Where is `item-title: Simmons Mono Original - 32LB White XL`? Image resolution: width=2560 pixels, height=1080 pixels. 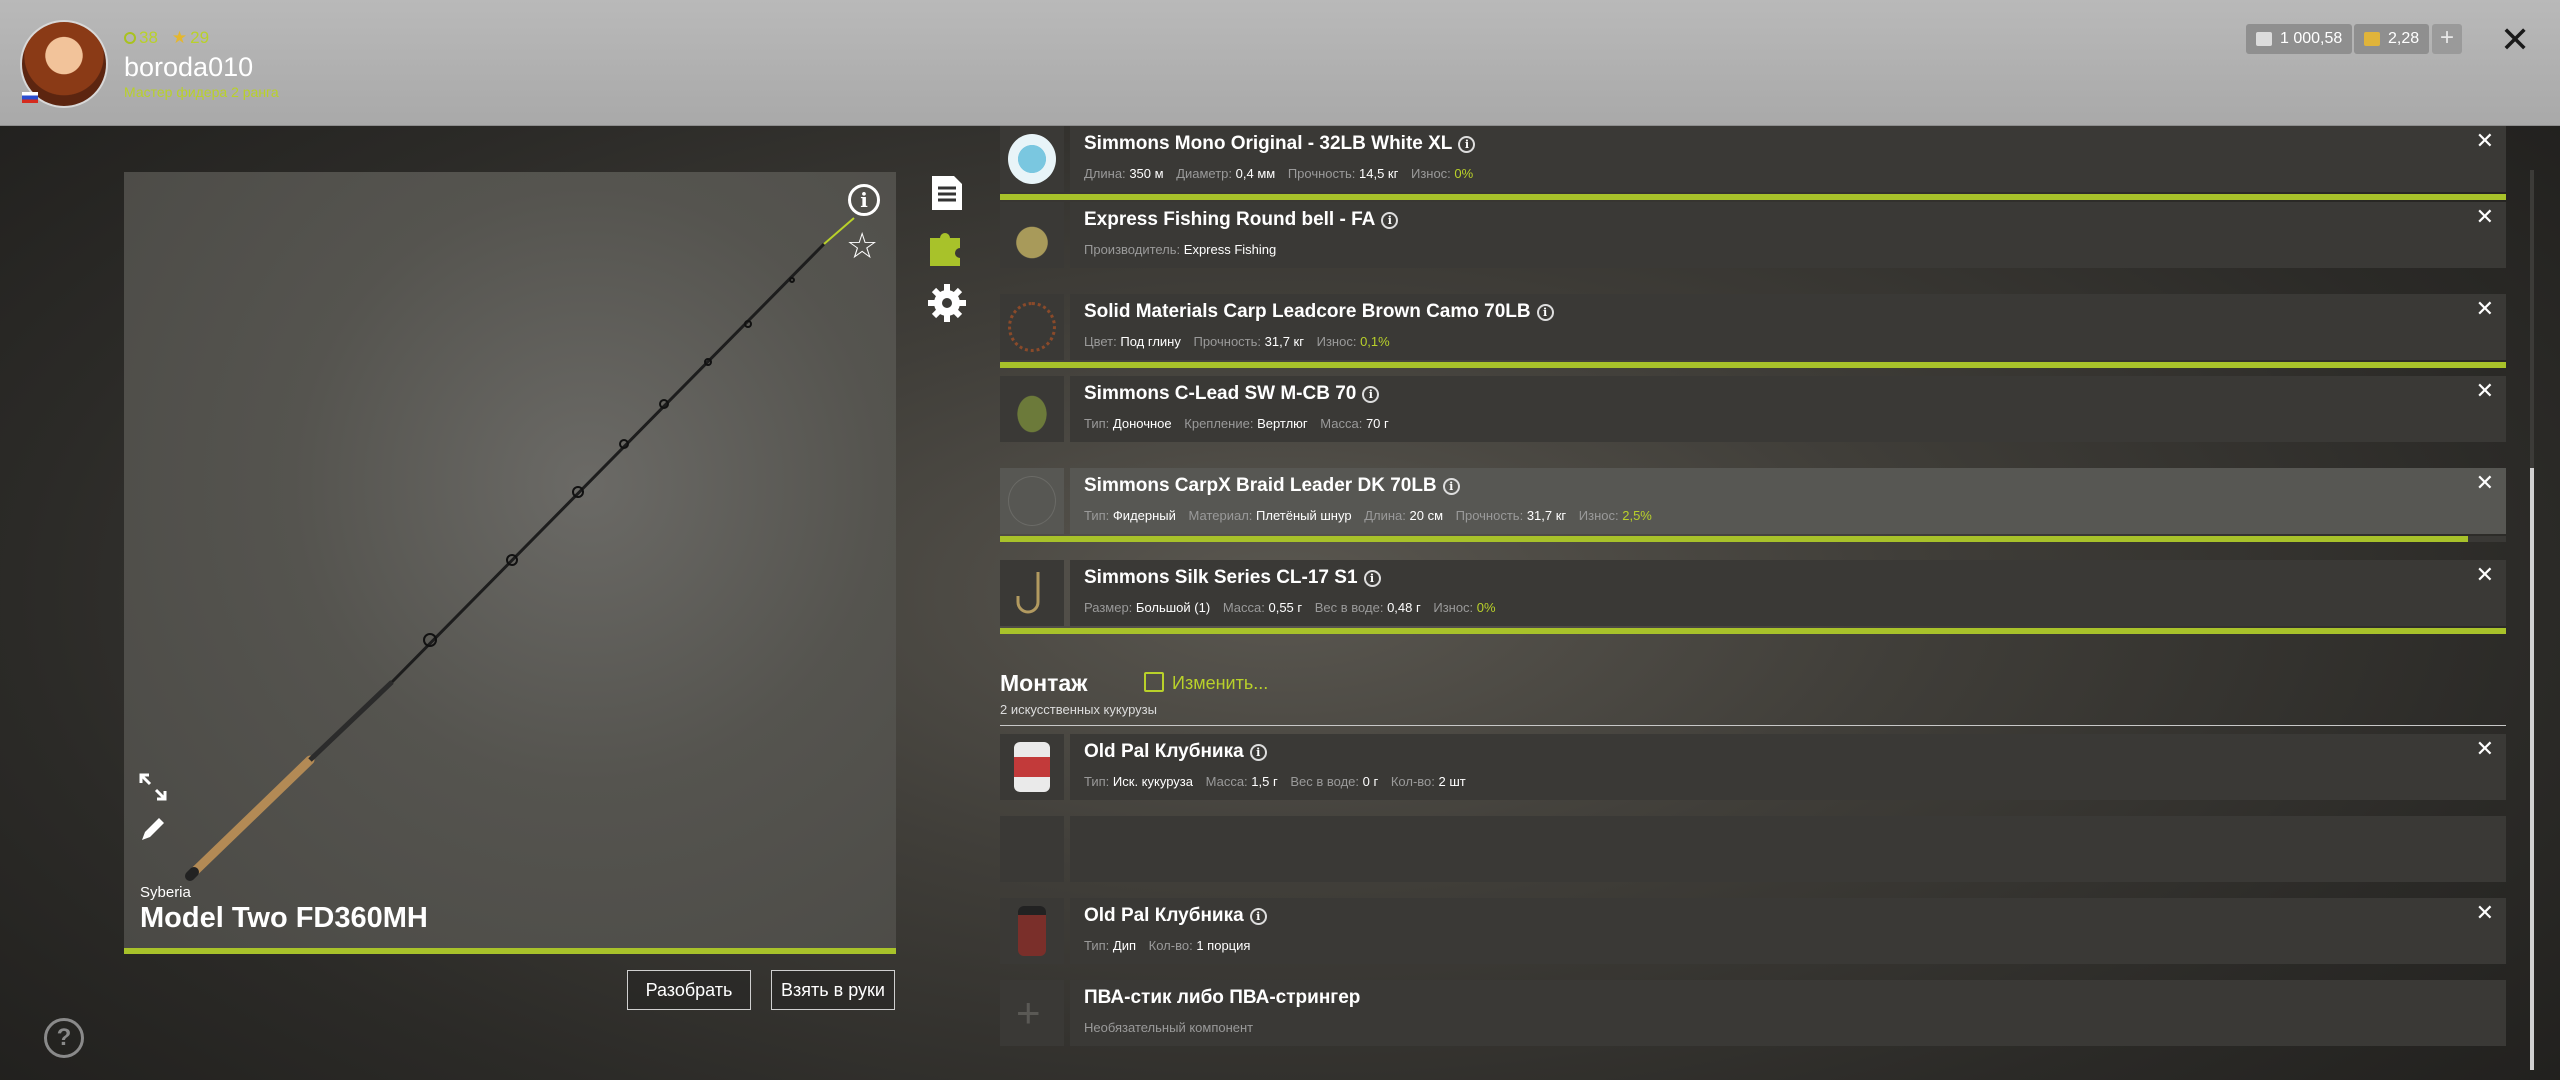 item-title: Simmons Mono Original - 32LB White XL is located at coordinates (1268, 143).